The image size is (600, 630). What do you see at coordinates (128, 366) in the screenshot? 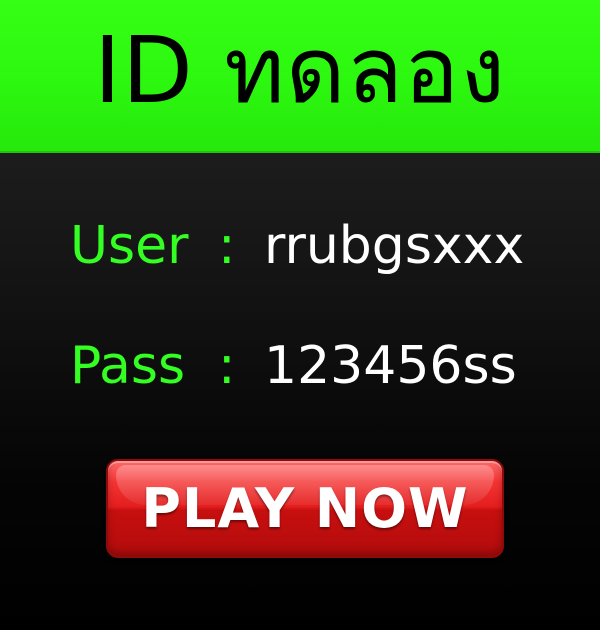
I see `pass-label: Pass` at bounding box center [128, 366].